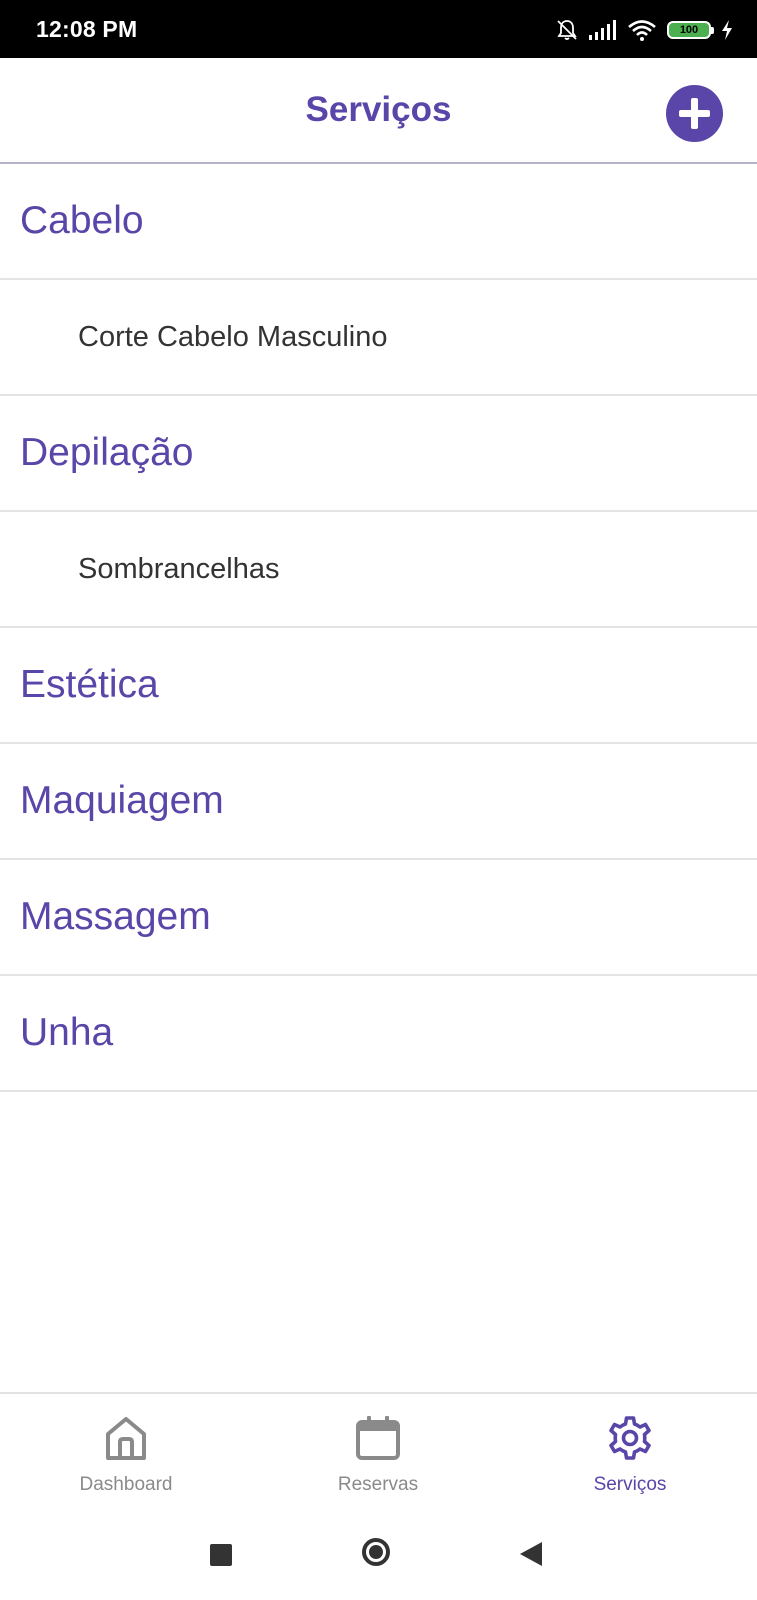  What do you see at coordinates (378, 686) in the screenshot?
I see `category-row-estetica: Estética` at bounding box center [378, 686].